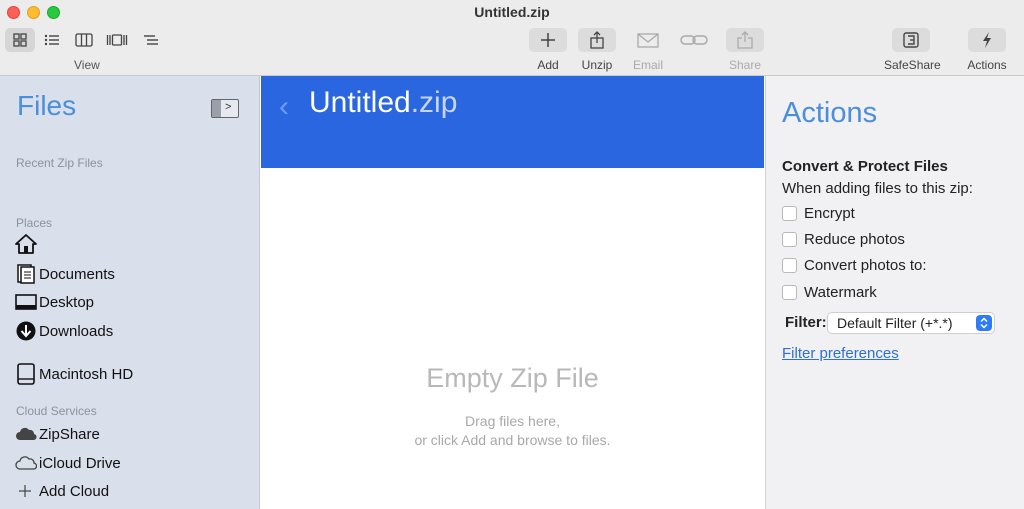 The height and width of the screenshot is (509, 1024). Describe the element at coordinates (548, 50) in the screenshot. I see `add-button: Add` at that location.